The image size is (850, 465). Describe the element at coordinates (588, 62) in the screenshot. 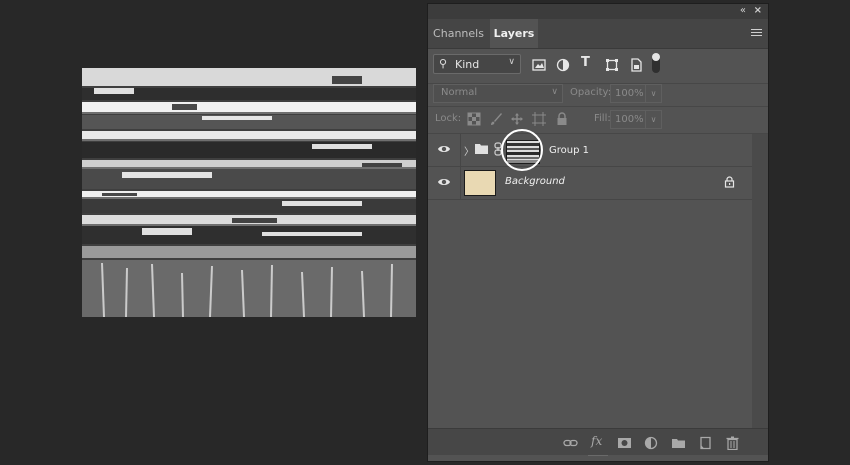

I see `type-filter-icon: T` at that location.